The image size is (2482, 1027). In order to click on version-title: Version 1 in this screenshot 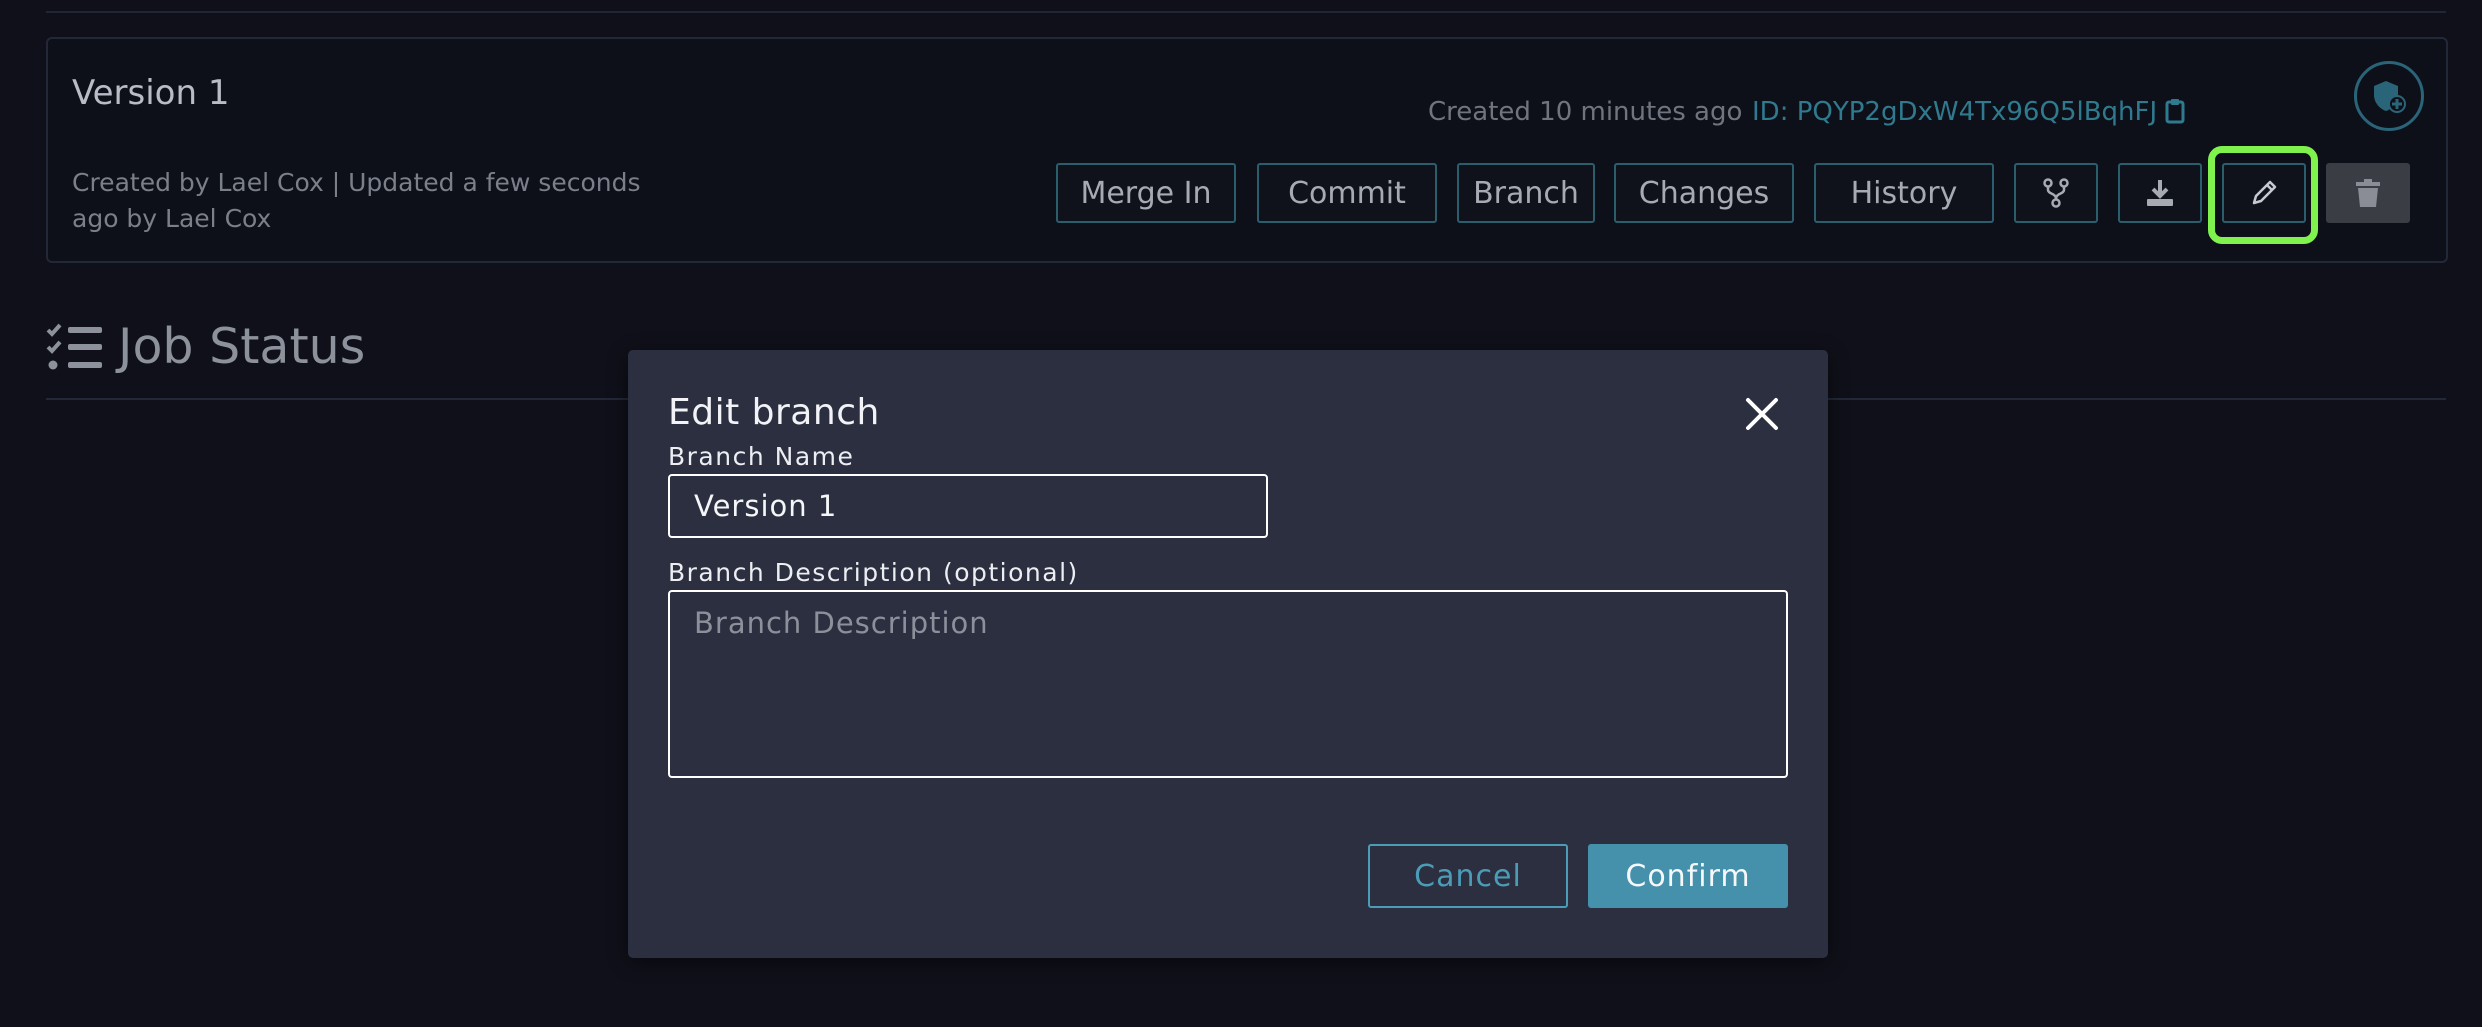, I will do `click(151, 93)`.